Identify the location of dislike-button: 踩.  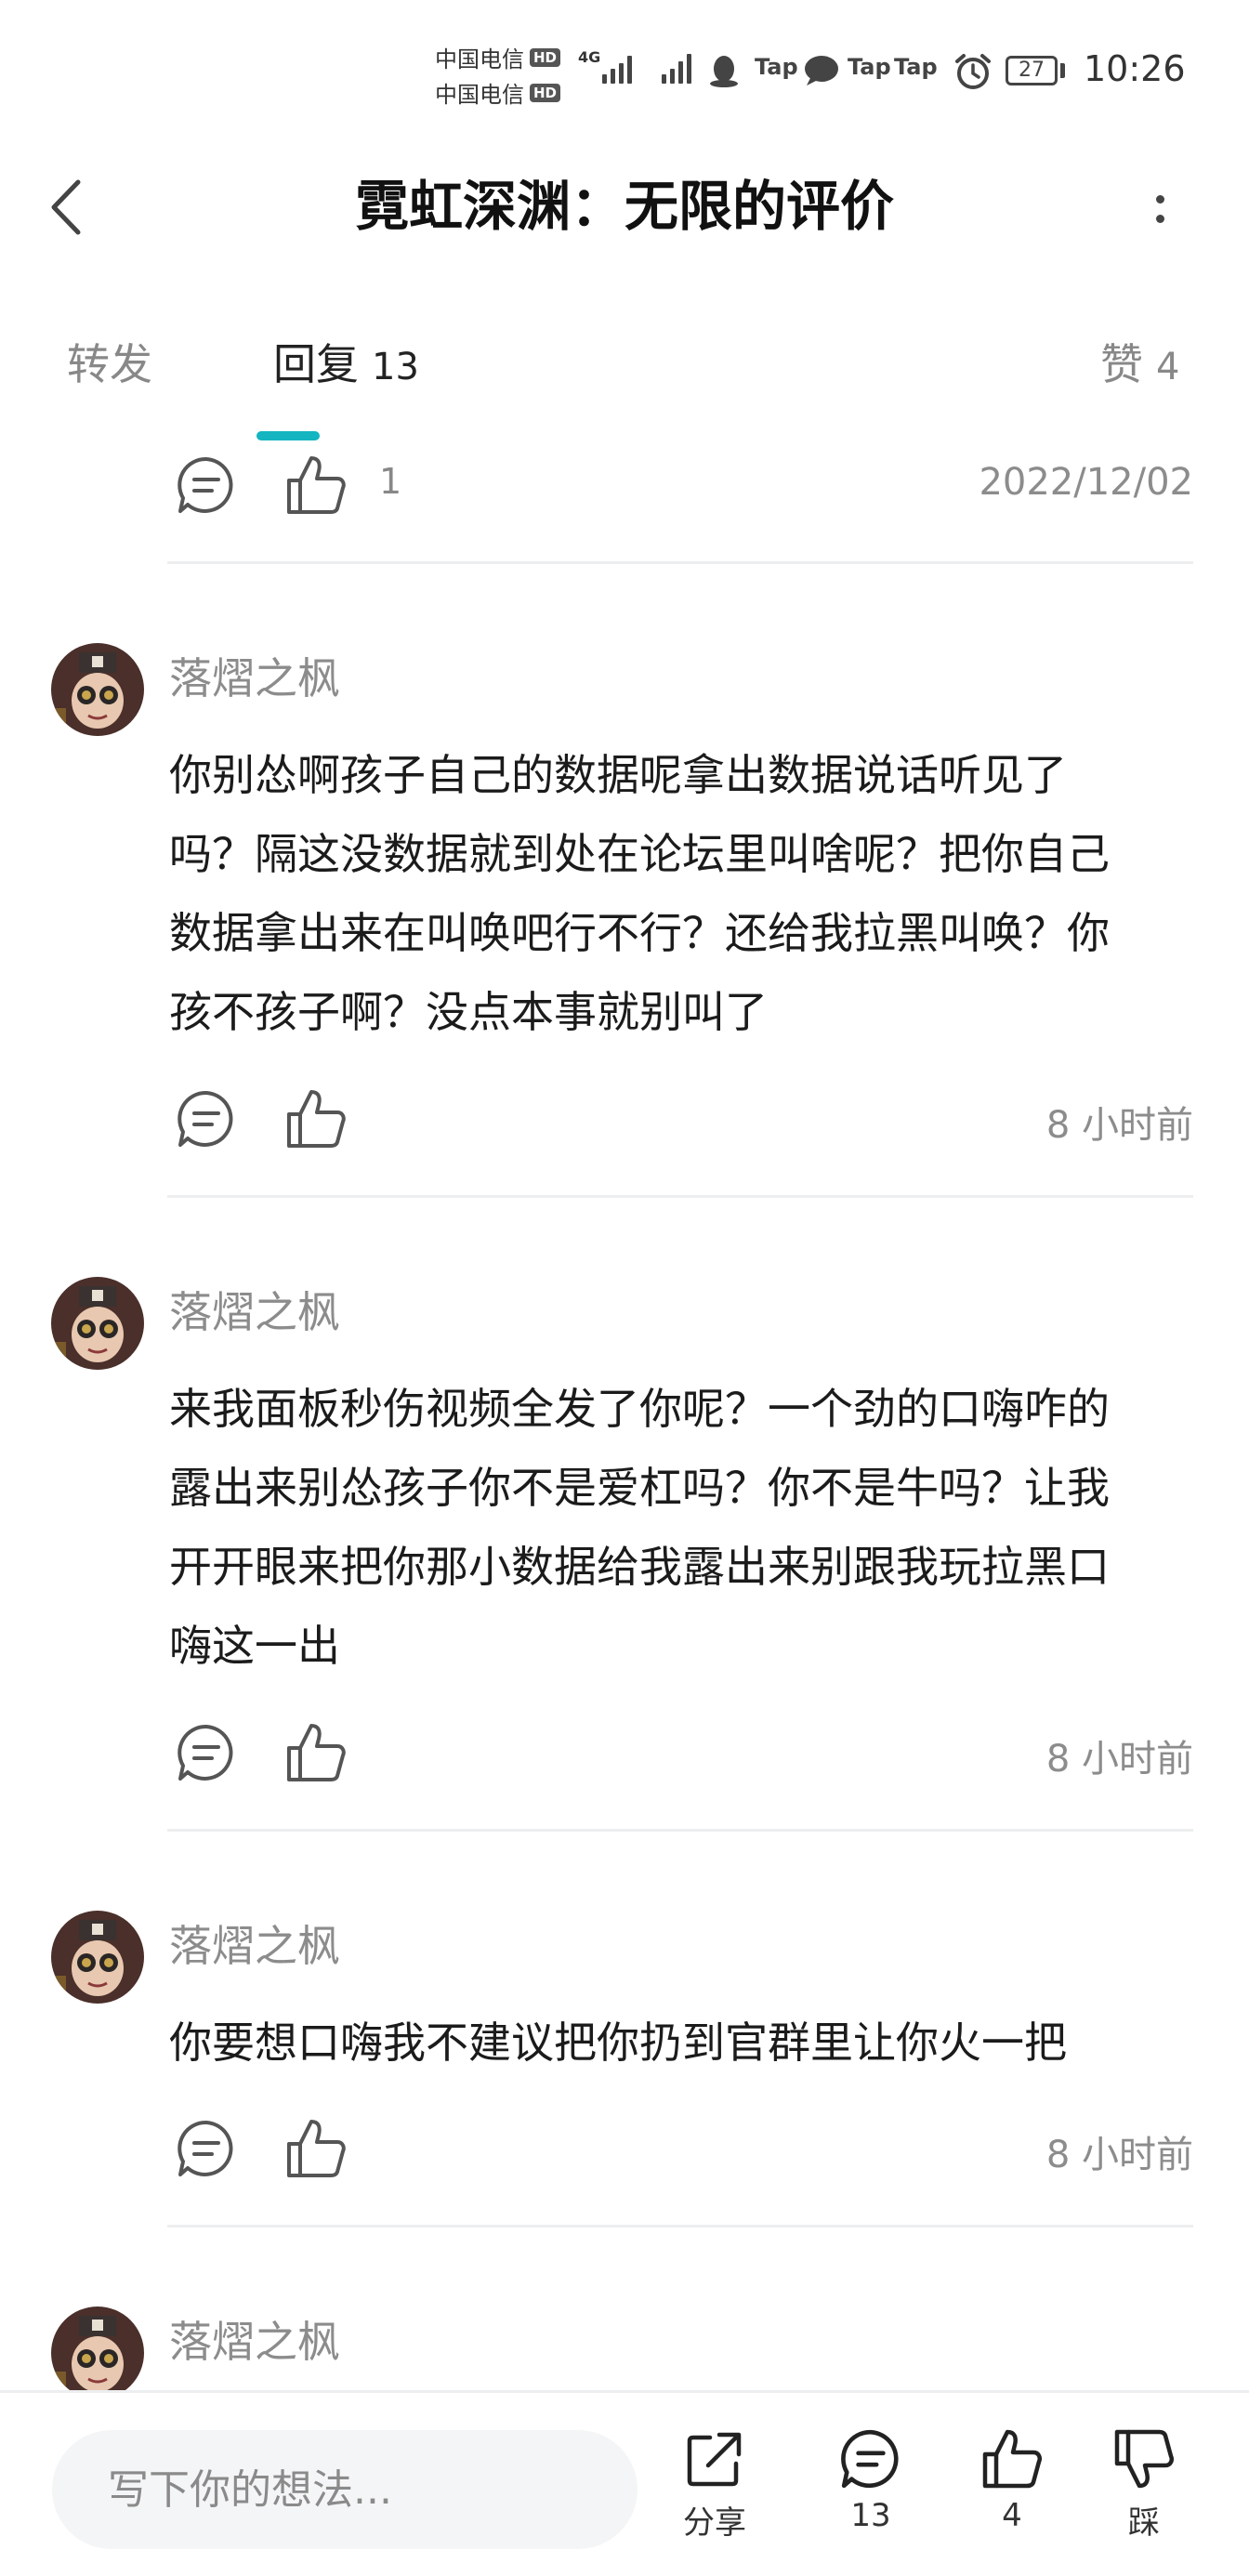
(1144, 2496).